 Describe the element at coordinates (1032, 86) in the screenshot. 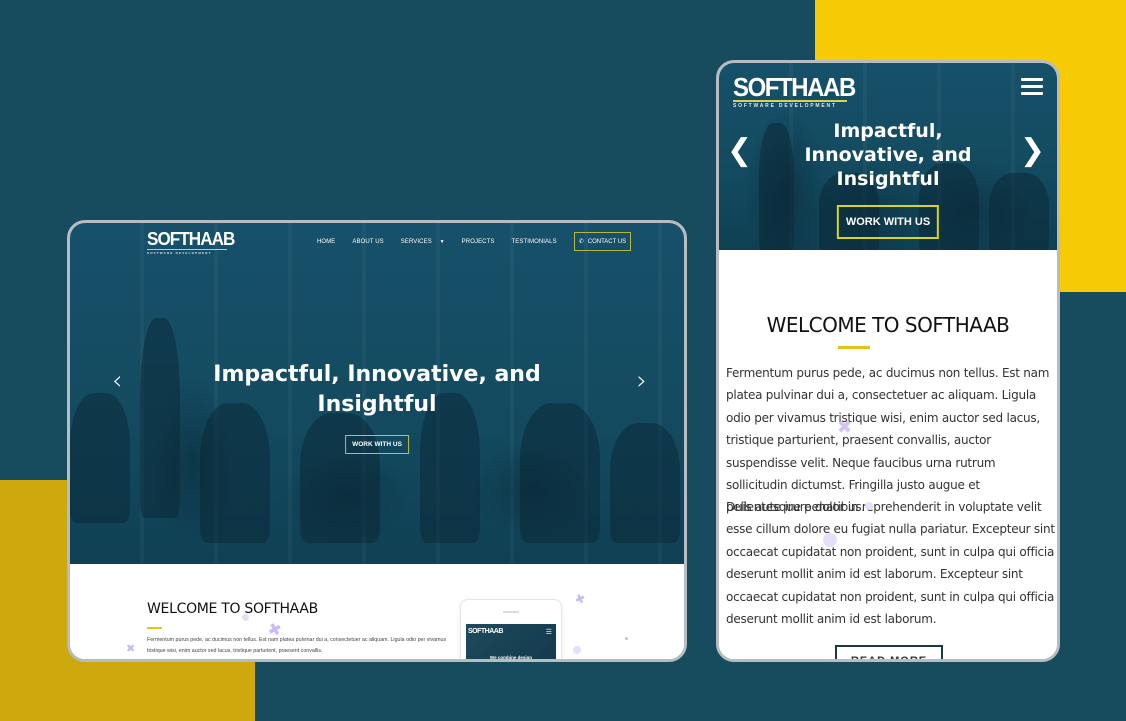

I see `hamburger-icon` at that location.